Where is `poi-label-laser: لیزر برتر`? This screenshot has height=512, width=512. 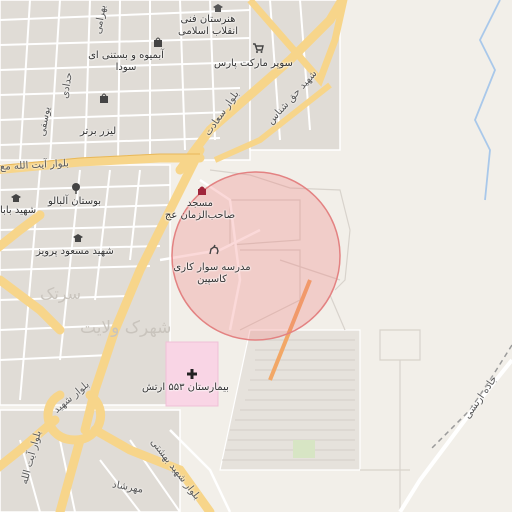
poi-label-laser: لیزر برتر is located at coordinates (98, 131).